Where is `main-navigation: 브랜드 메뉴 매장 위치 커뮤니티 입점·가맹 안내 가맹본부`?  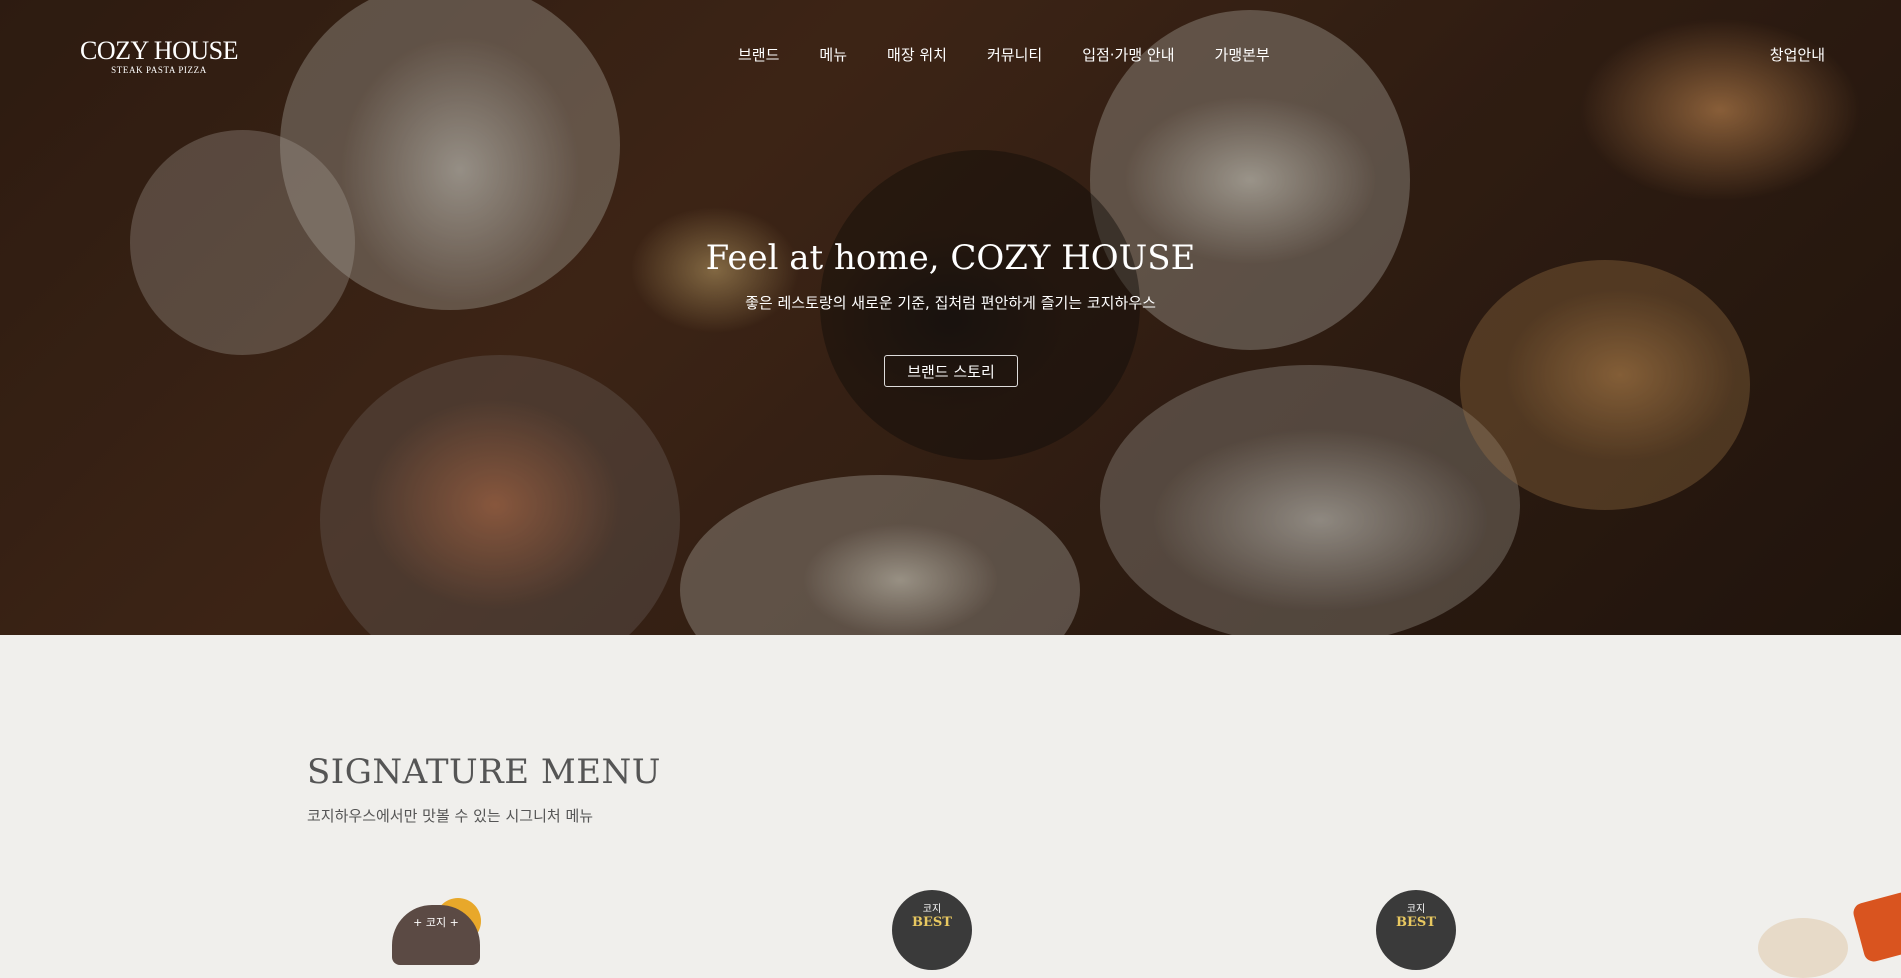
main-navigation: 브랜드 메뉴 매장 위치 커뮤니티 입점·가맹 안내 가맹본부 is located at coordinates (1024, 54).